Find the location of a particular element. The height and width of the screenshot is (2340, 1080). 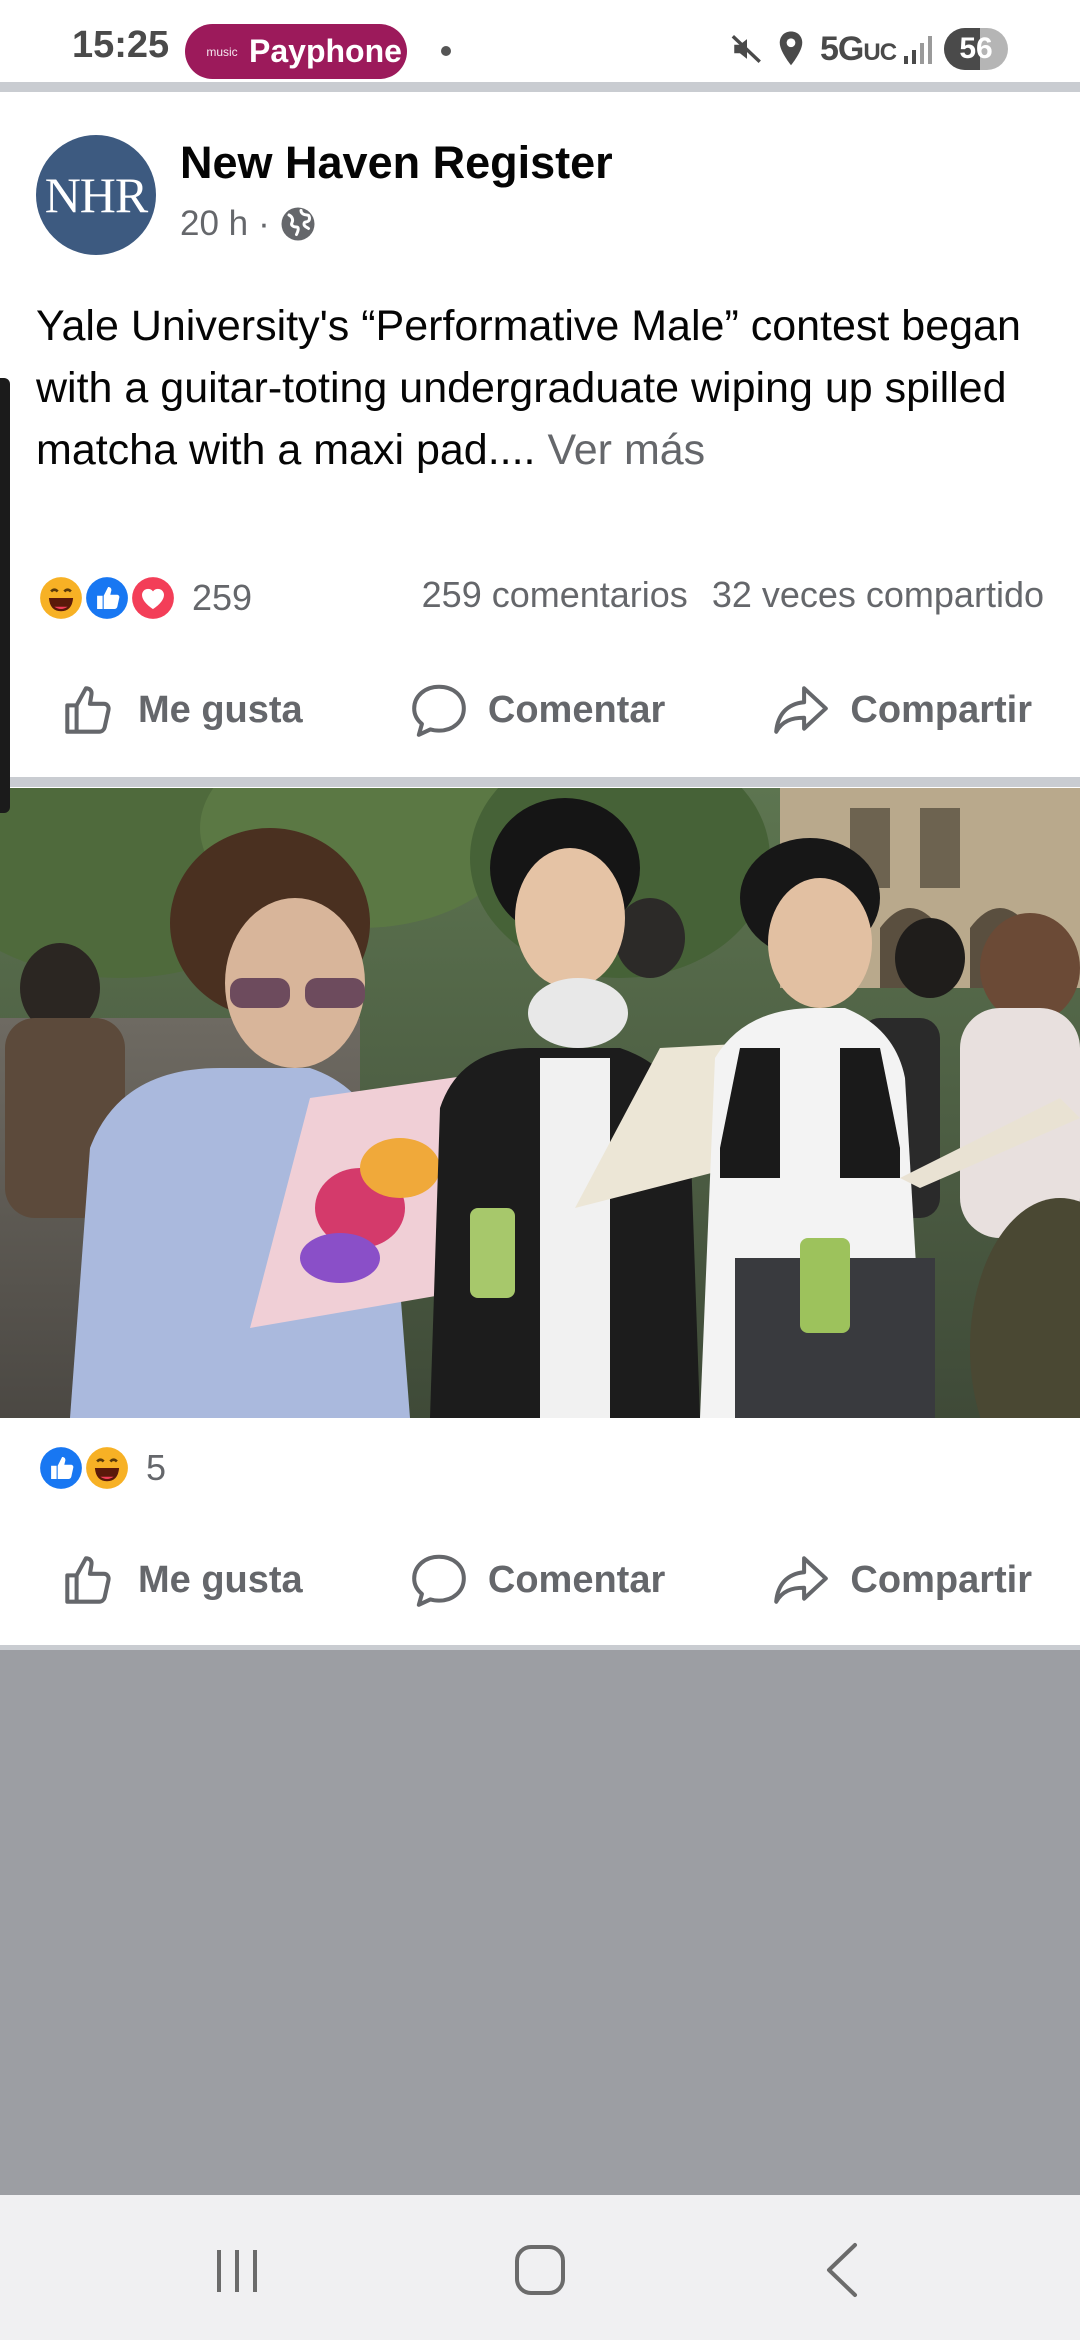

recent-apps-icon is located at coordinates (237, 2271).